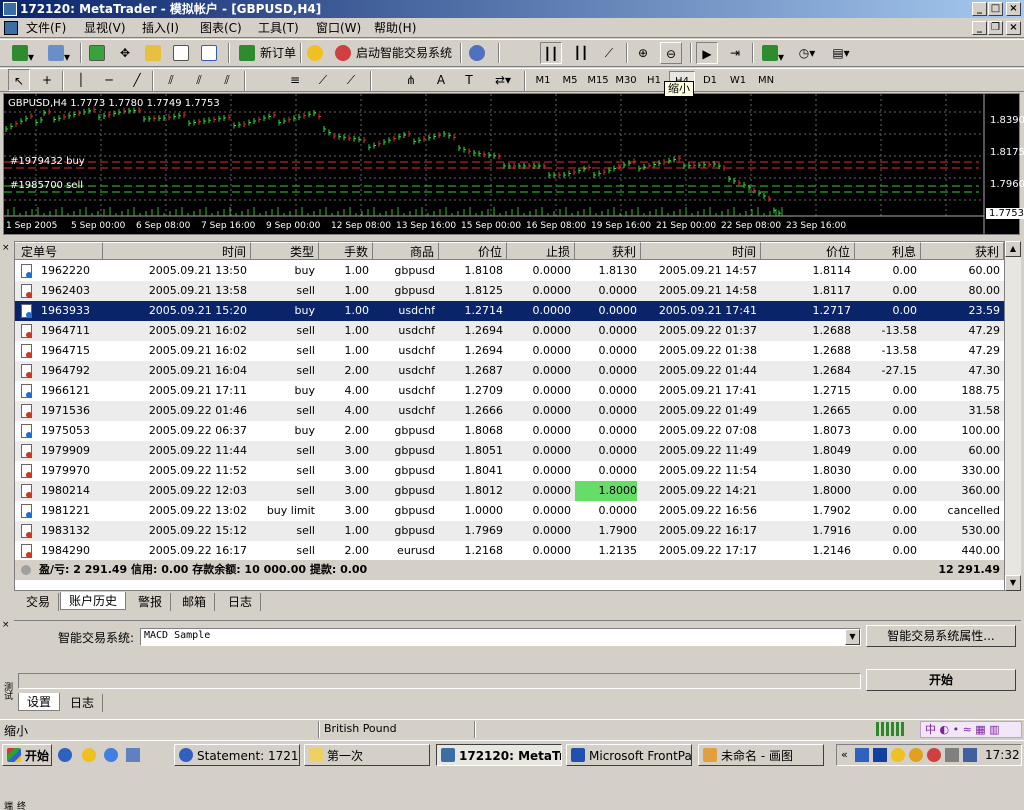  I want to click on scroll-down-button: ▼, so click(1013, 583).